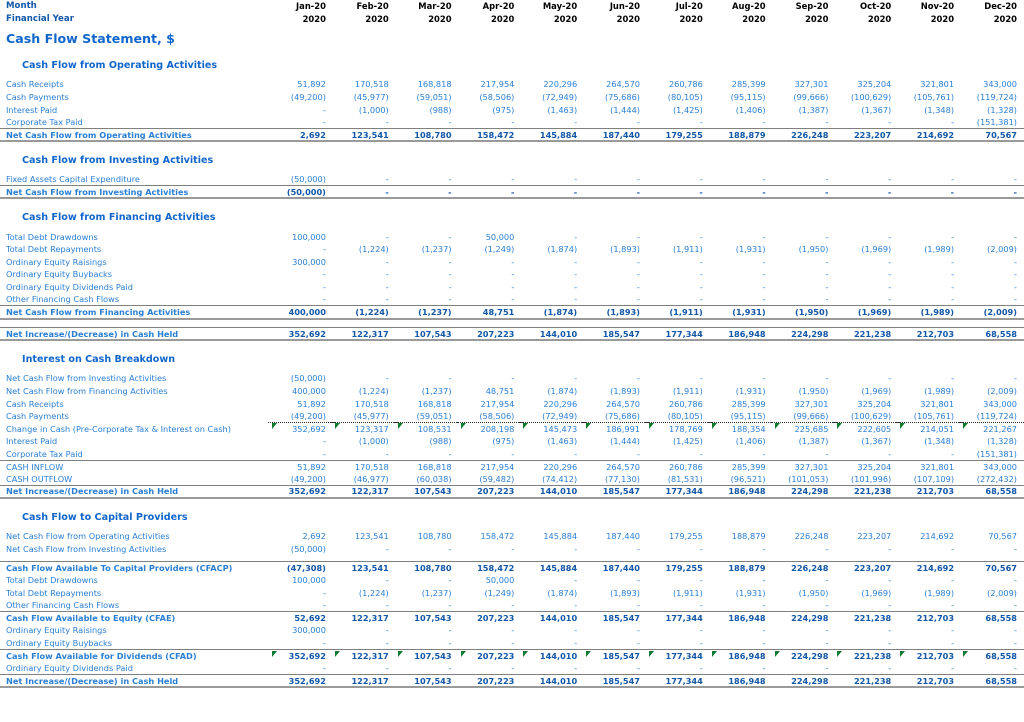  I want to click on financing-total-row-value: (1,874), so click(560, 311).